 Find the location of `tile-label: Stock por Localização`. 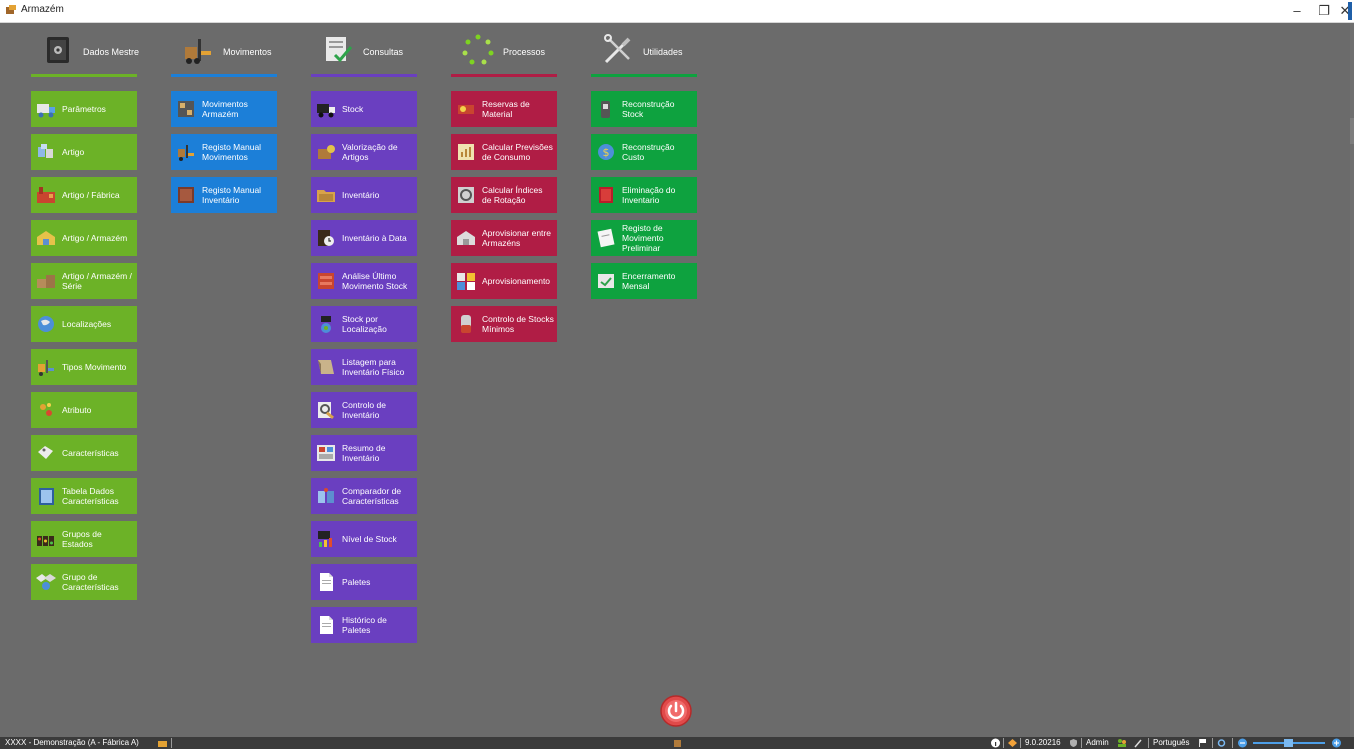

tile-label: Stock por Localização is located at coordinates (364, 324).